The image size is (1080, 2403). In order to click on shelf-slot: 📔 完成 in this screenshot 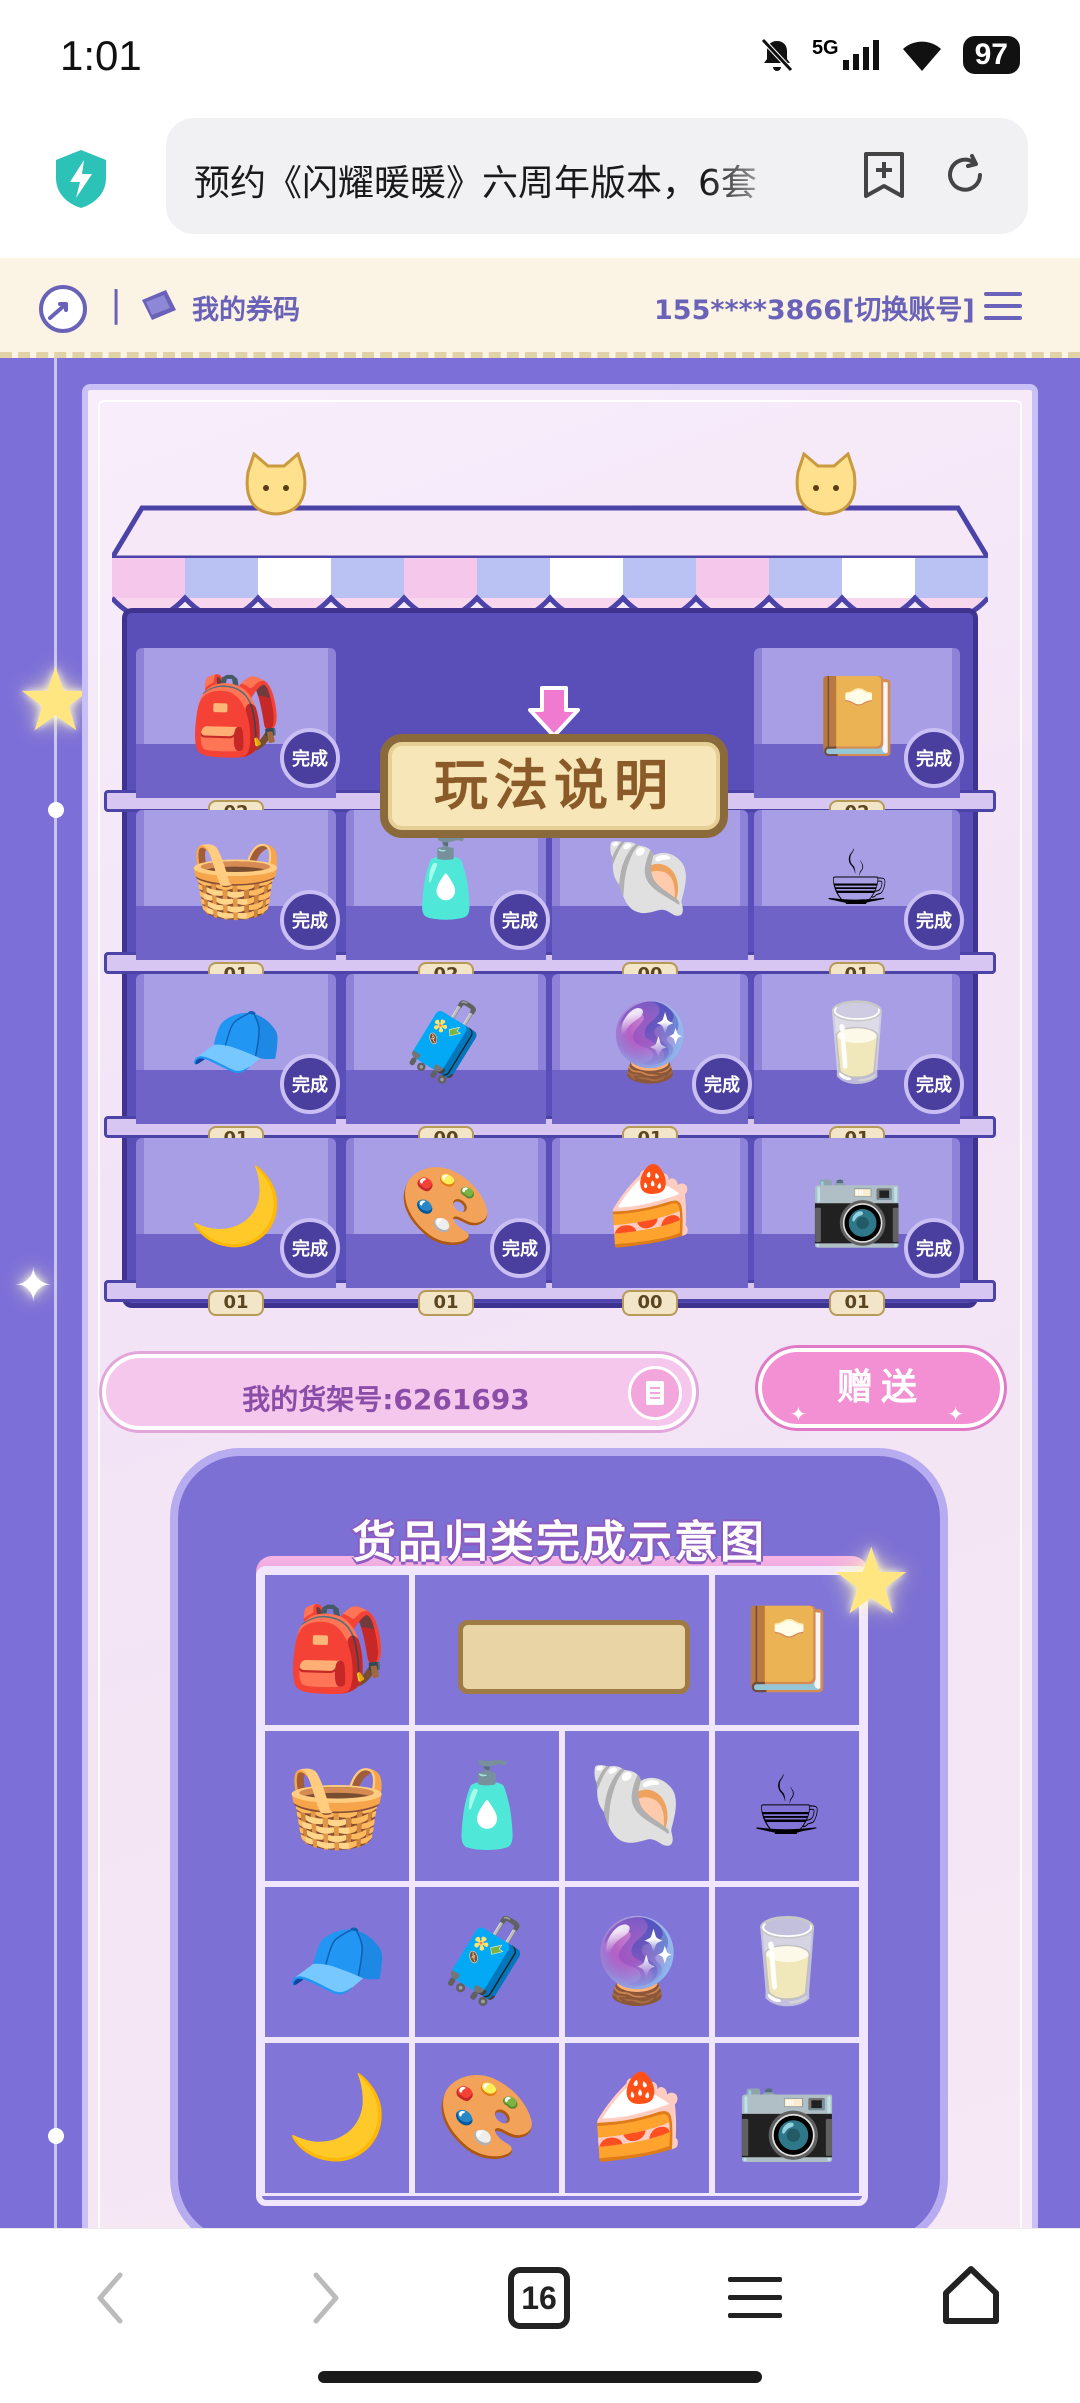, I will do `click(859, 723)`.